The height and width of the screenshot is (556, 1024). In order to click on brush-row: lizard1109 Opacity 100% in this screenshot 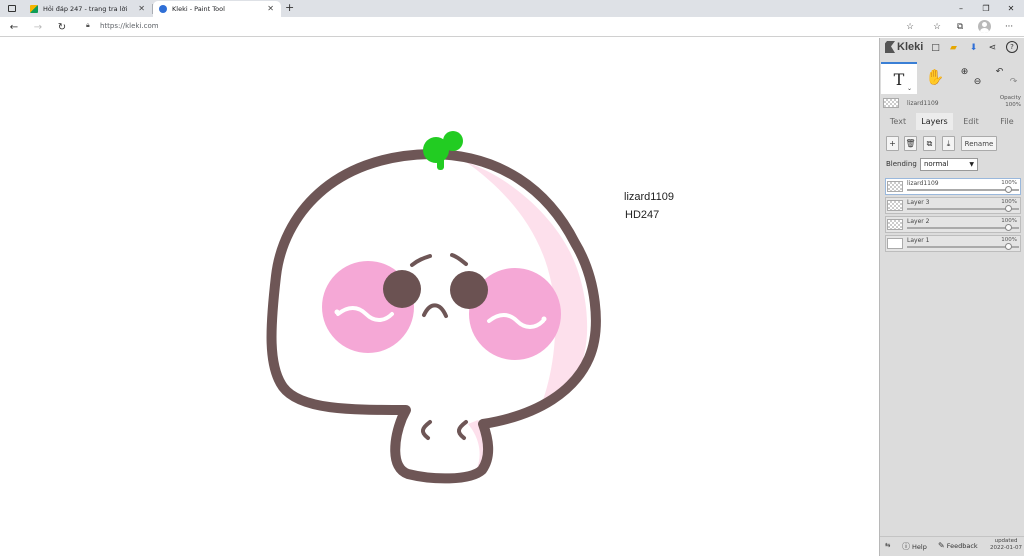, I will do `click(952, 103)`.